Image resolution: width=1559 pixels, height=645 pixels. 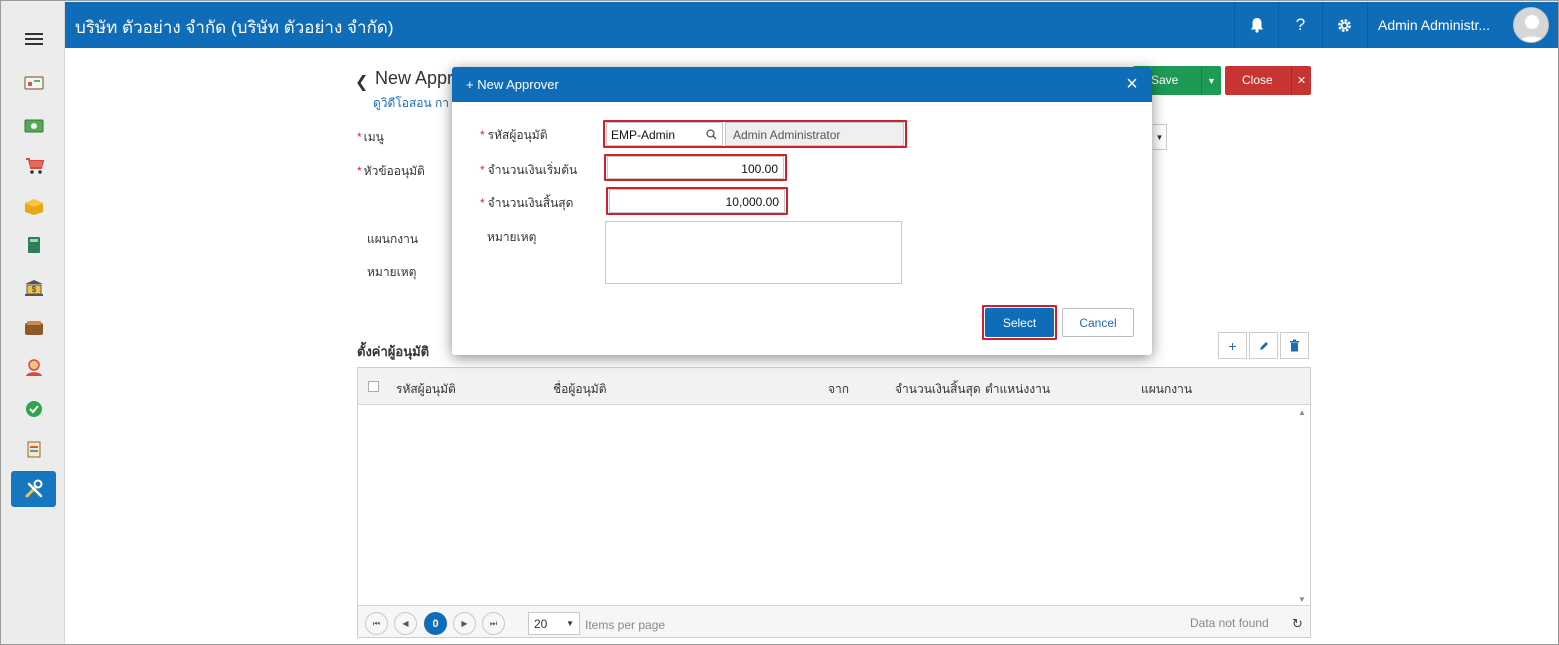 What do you see at coordinates (697, 201) in the screenshot?
I see `end-amount-input: 10,000.00` at bounding box center [697, 201].